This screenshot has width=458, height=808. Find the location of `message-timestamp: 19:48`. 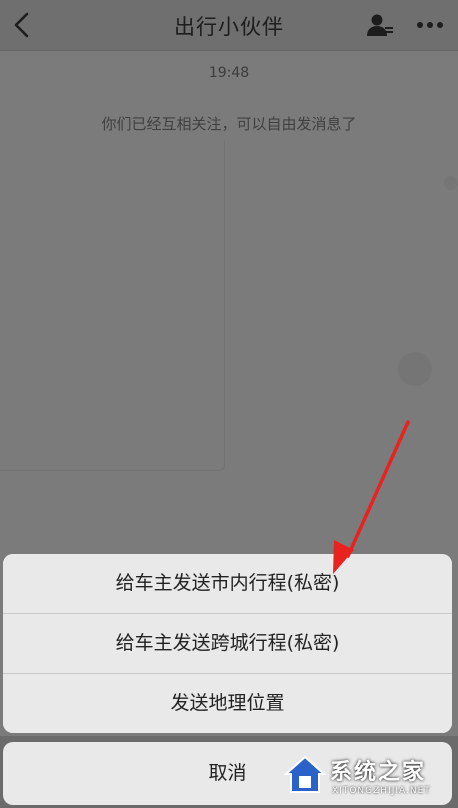

message-timestamp: 19:48 is located at coordinates (229, 73).